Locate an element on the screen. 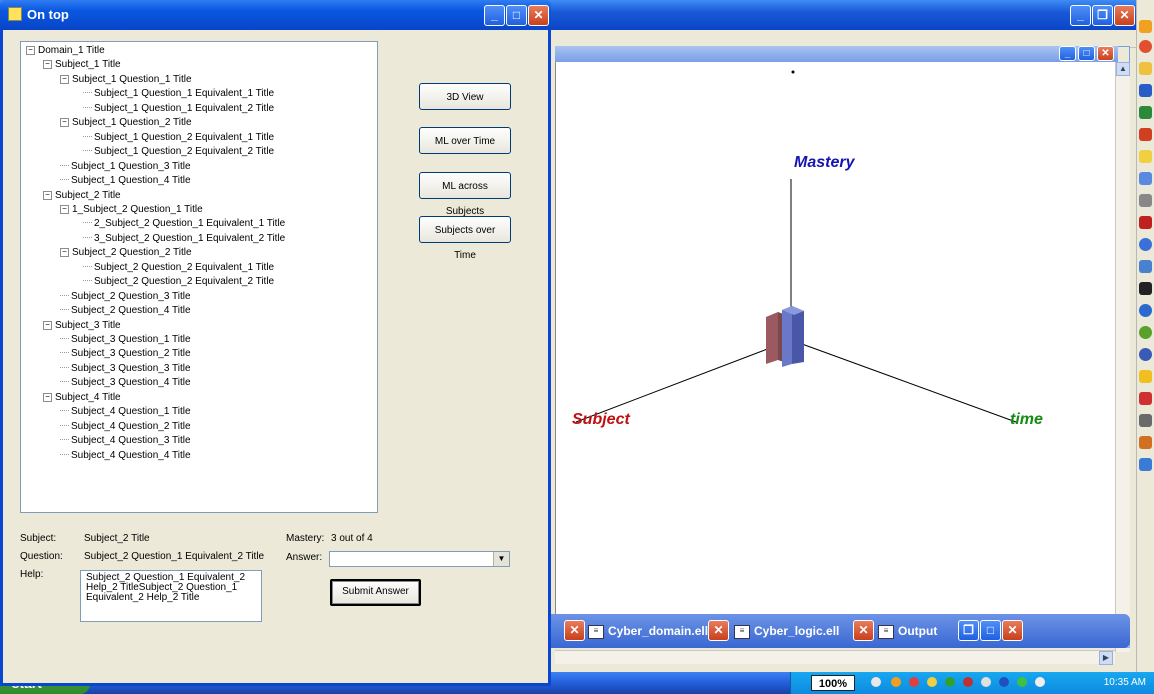  tree-node: Subject_1 Question_3 Title is located at coordinates (125, 167).